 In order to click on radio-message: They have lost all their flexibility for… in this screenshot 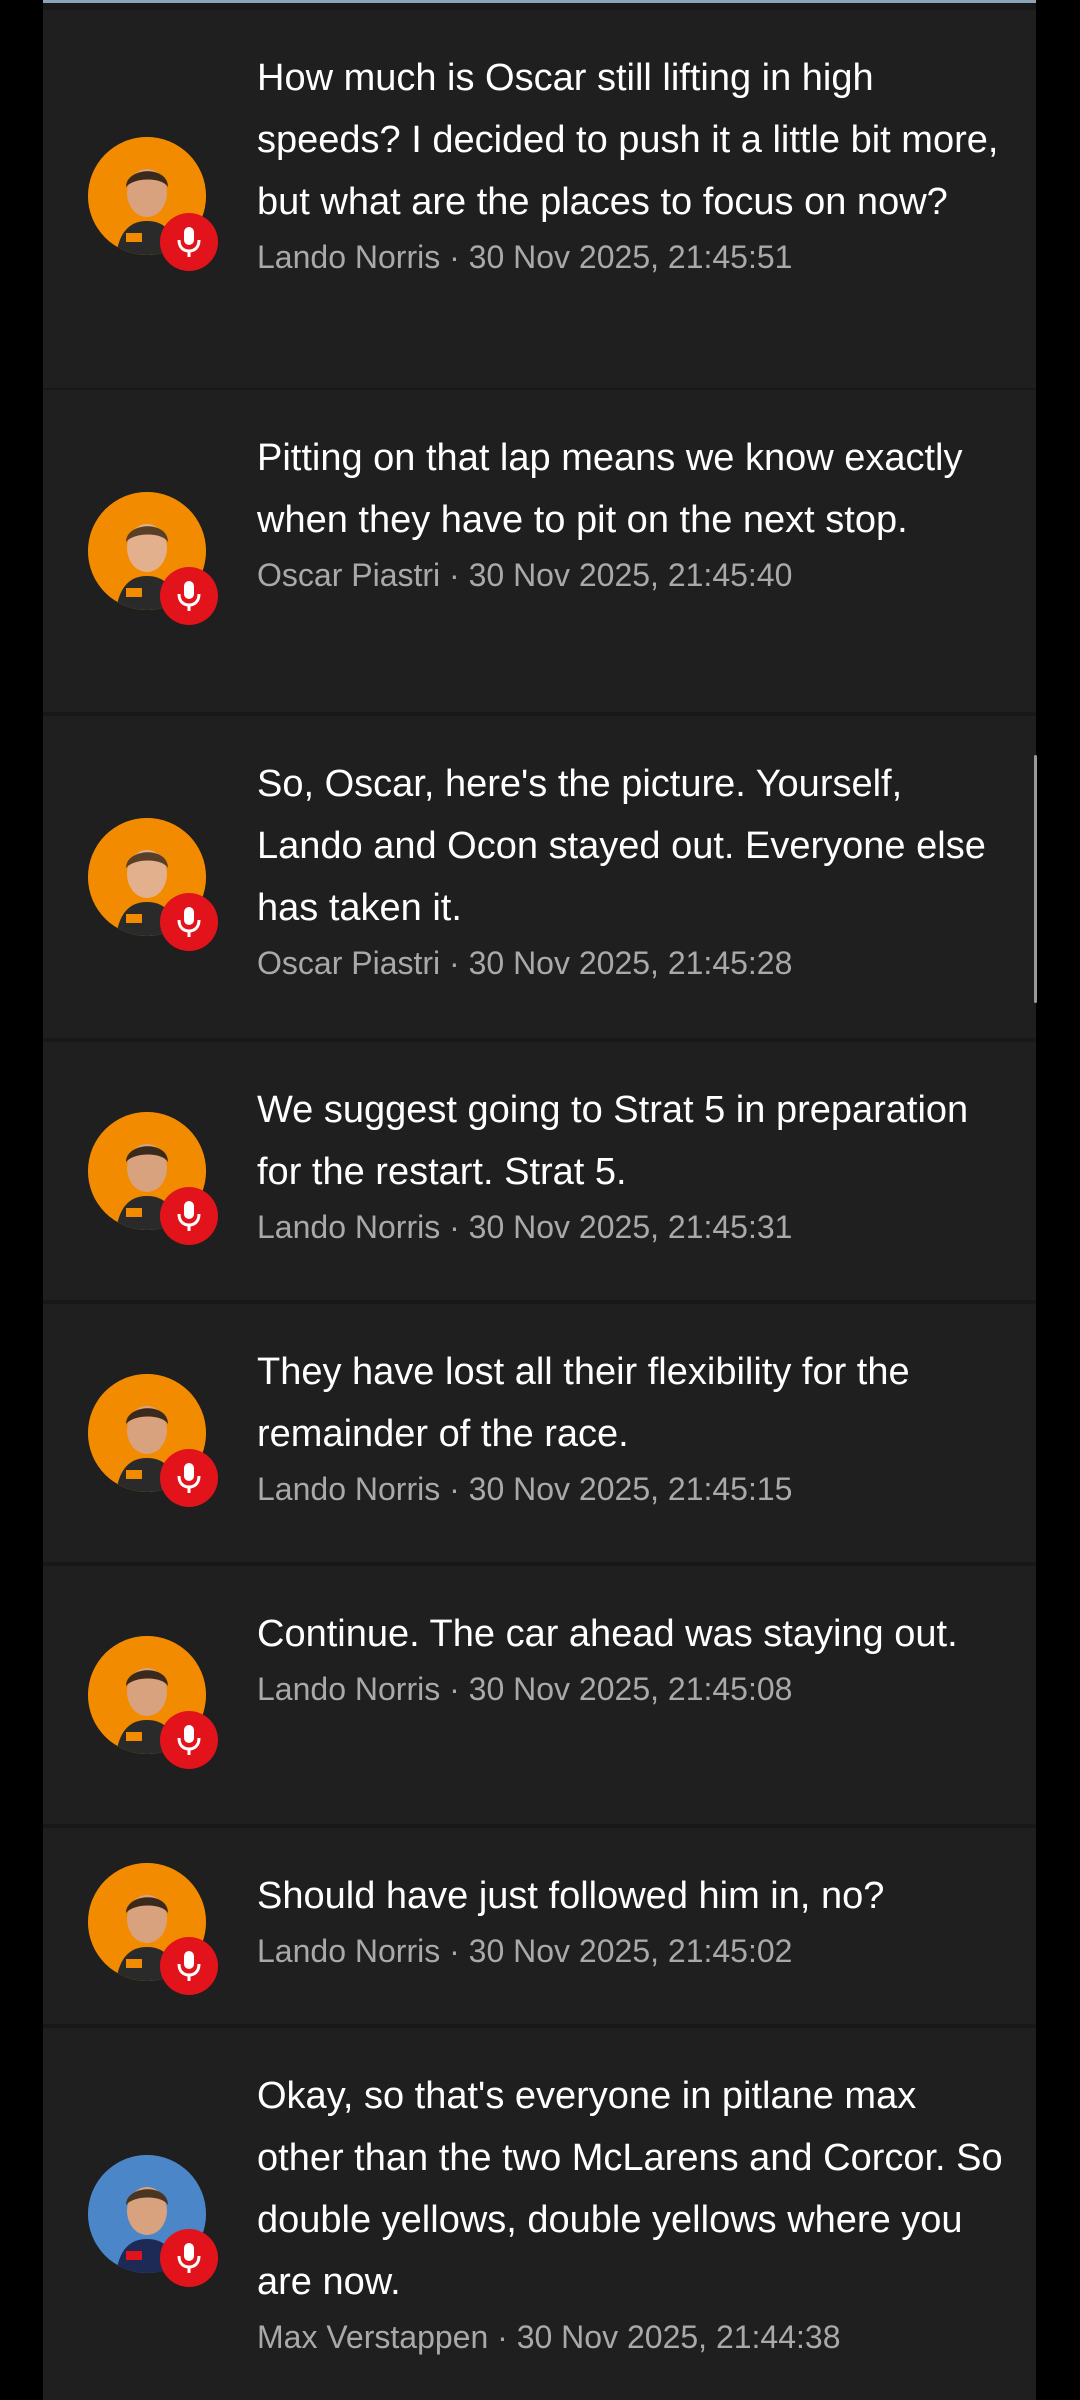, I will do `click(539, 1433)`.